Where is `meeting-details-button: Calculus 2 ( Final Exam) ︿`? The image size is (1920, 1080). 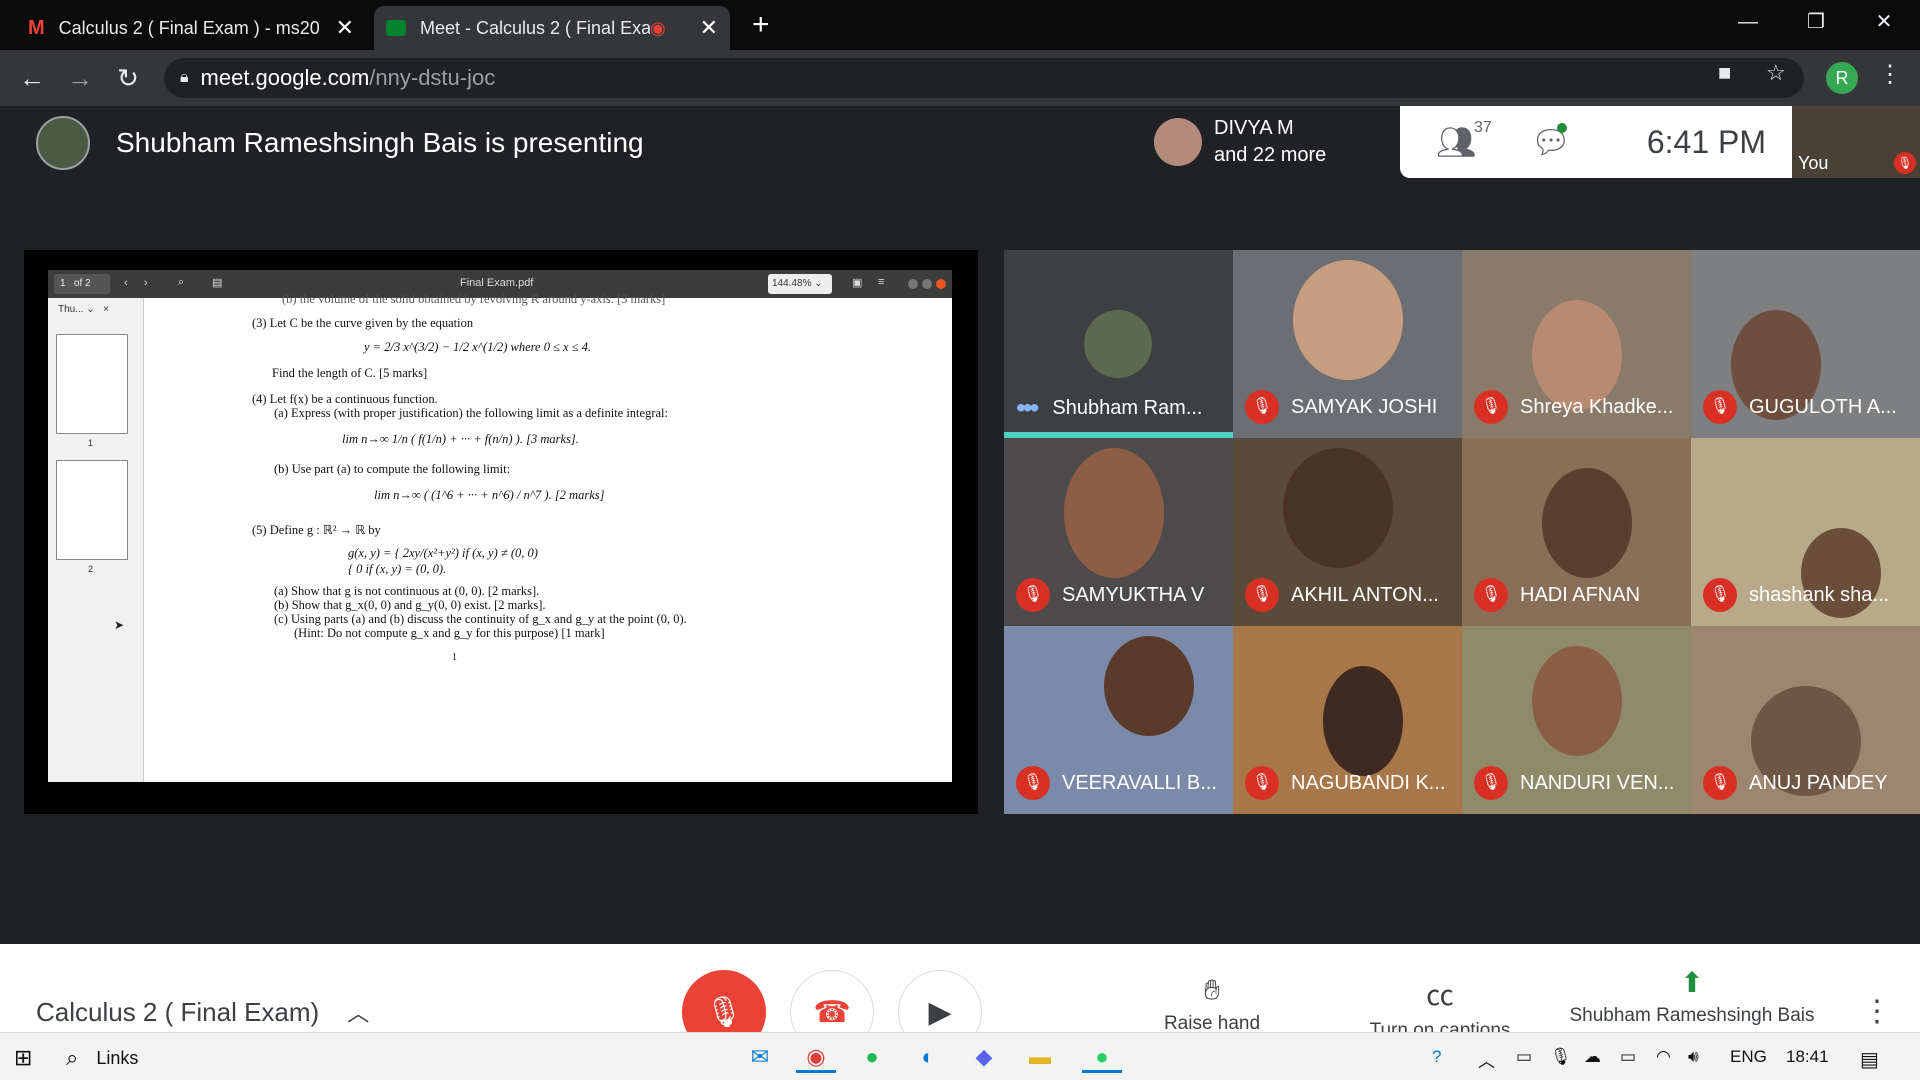 meeting-details-button: Calculus 2 ( Final Exam) ︿ is located at coordinates (202, 1012).